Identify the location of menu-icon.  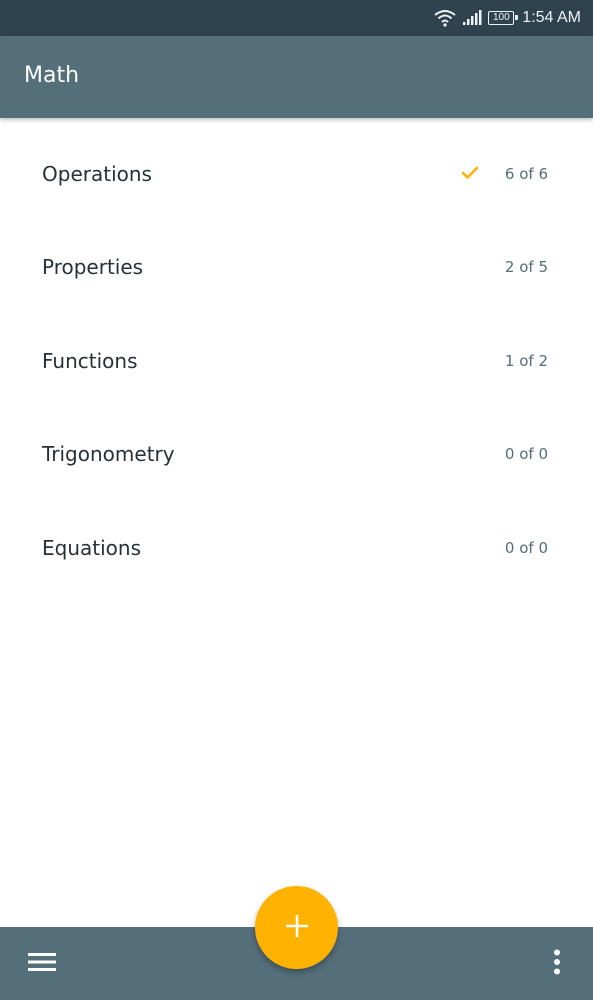
(42, 964).